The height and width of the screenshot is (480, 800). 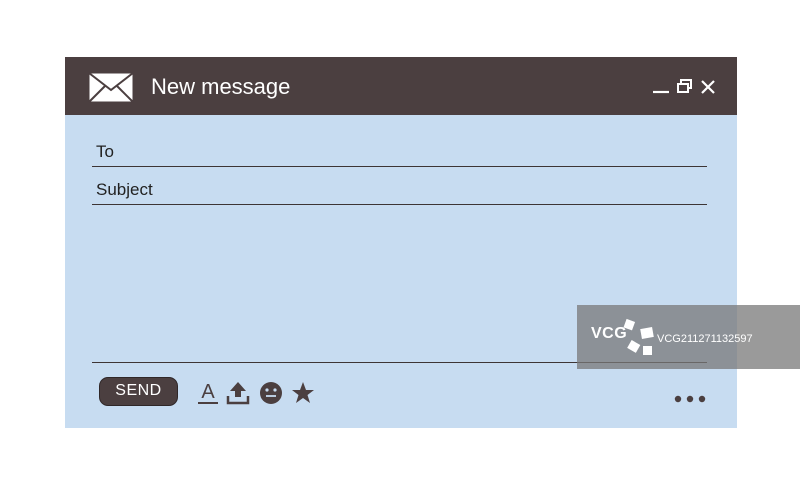 What do you see at coordinates (271, 393) in the screenshot?
I see `emoji-icon` at bounding box center [271, 393].